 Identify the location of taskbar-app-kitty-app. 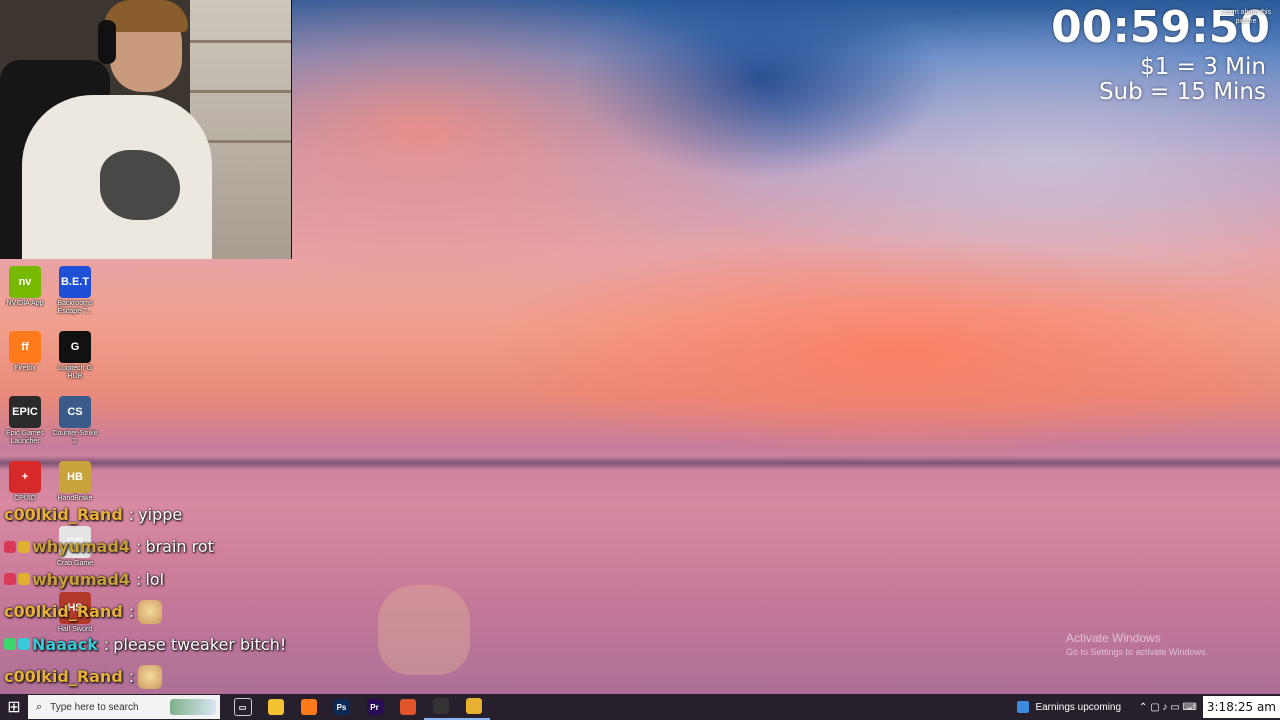
(473, 707).